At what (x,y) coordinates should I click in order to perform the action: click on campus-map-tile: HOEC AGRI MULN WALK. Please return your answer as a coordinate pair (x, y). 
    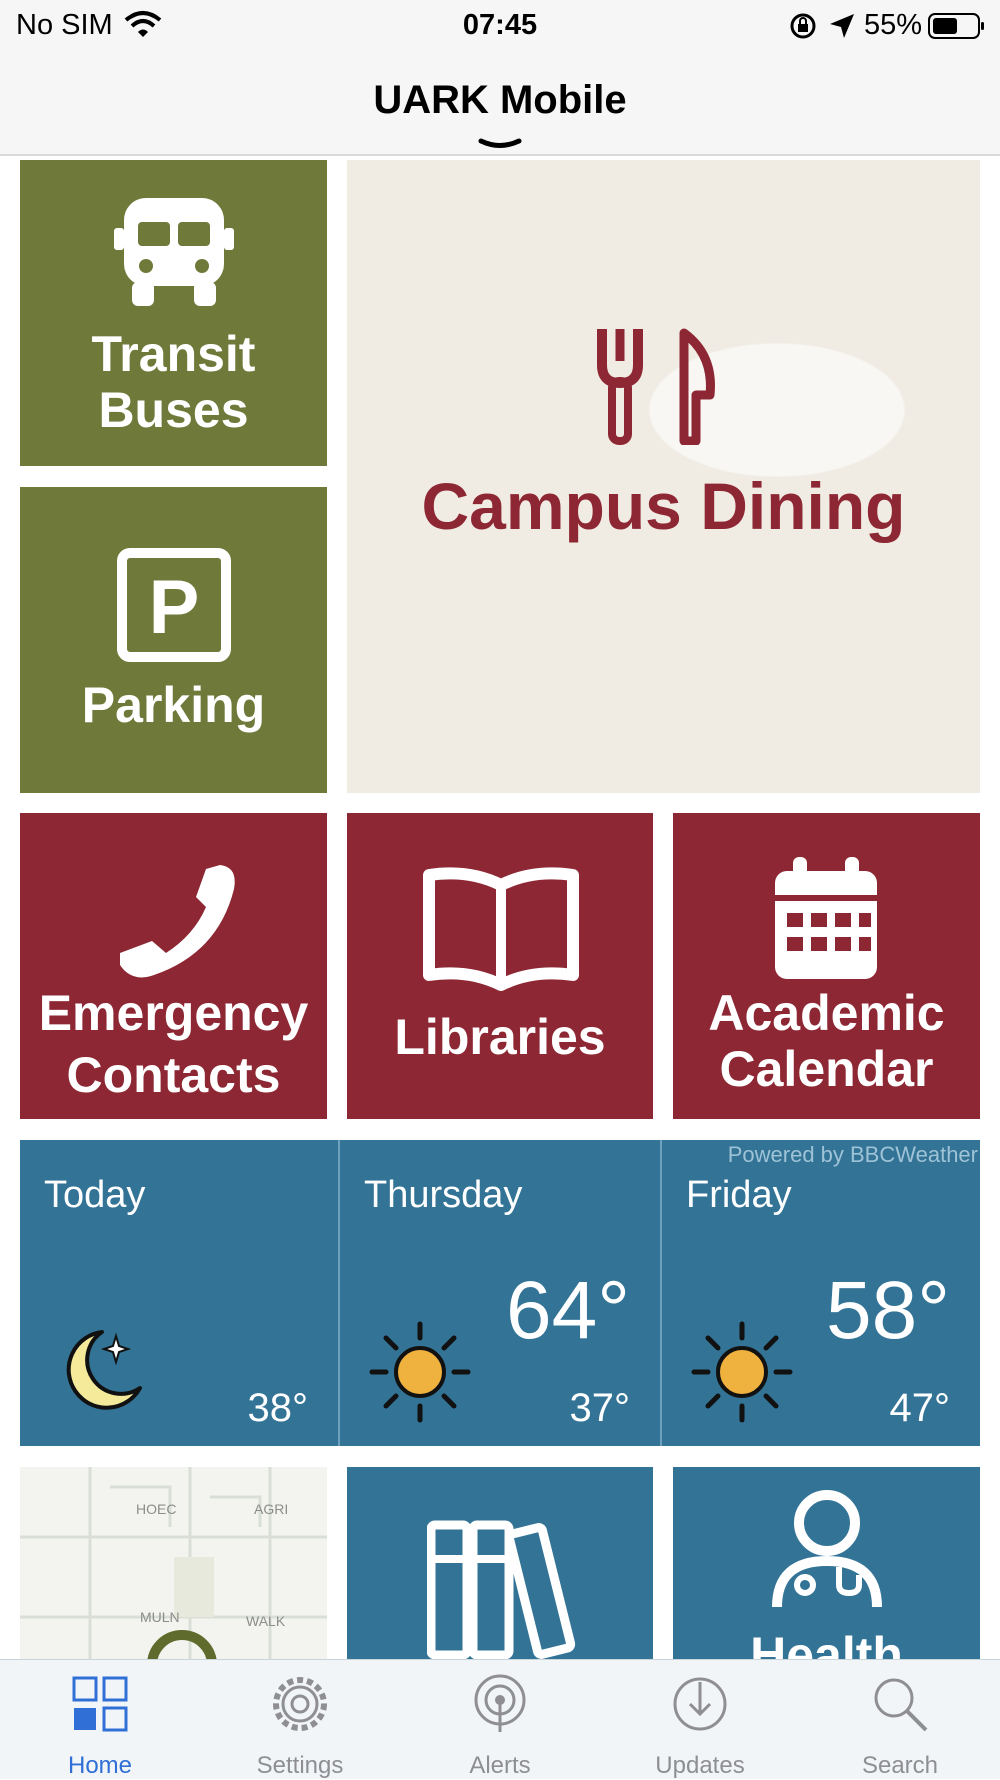
    Looking at the image, I should click on (173, 1563).